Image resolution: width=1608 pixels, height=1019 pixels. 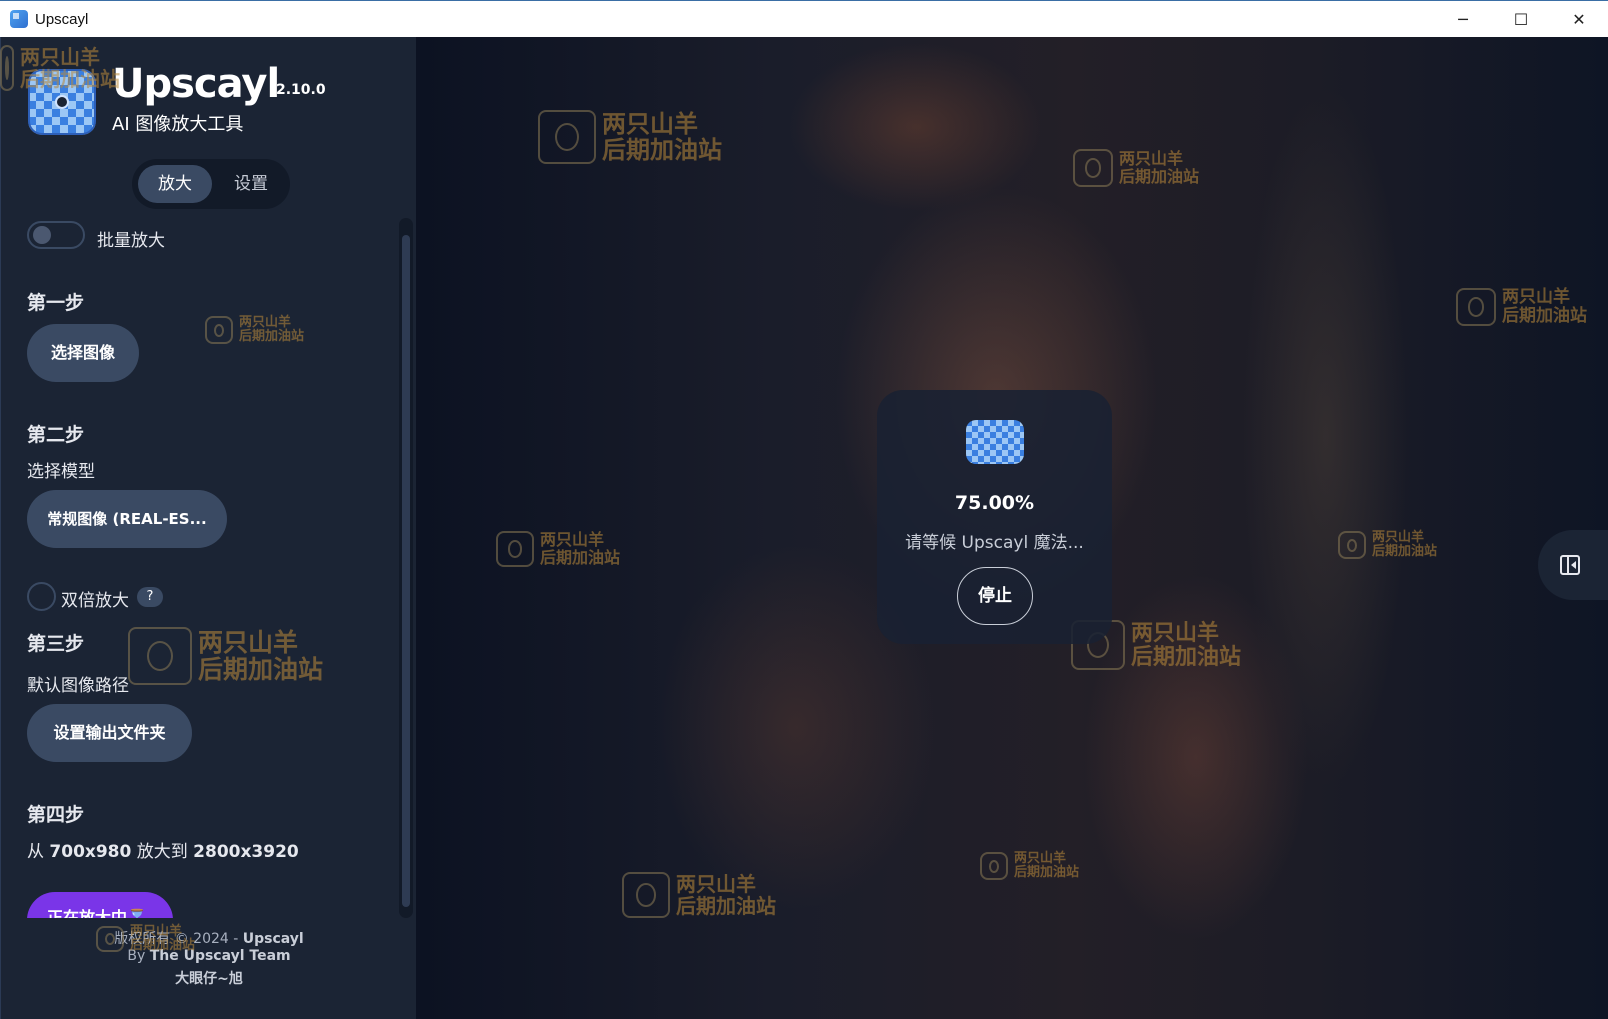 I want to click on close-button: ✕, so click(x=1579, y=19).